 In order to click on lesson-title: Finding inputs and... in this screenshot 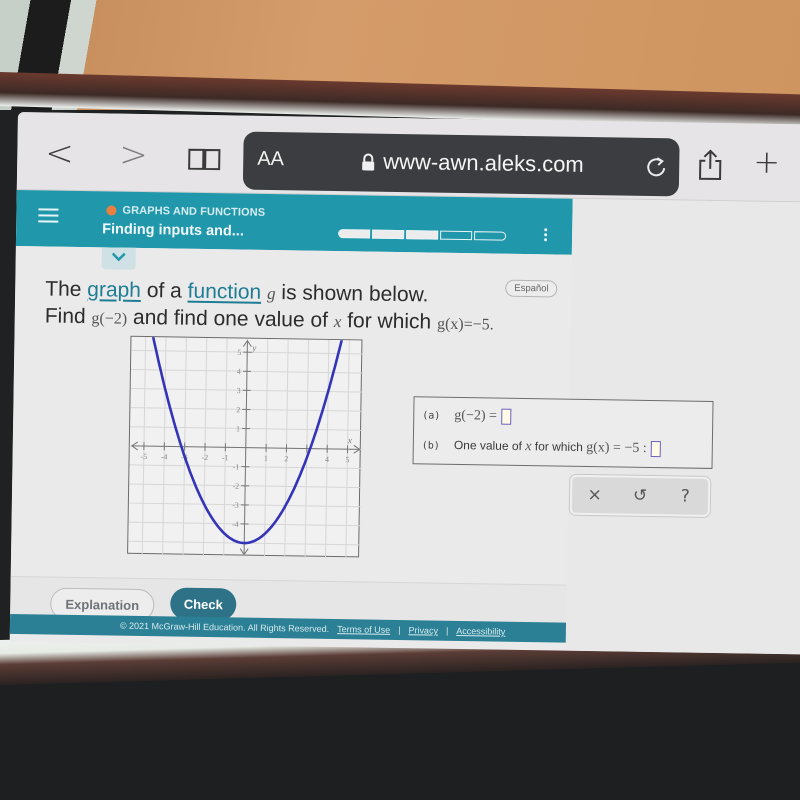, I will do `click(173, 230)`.